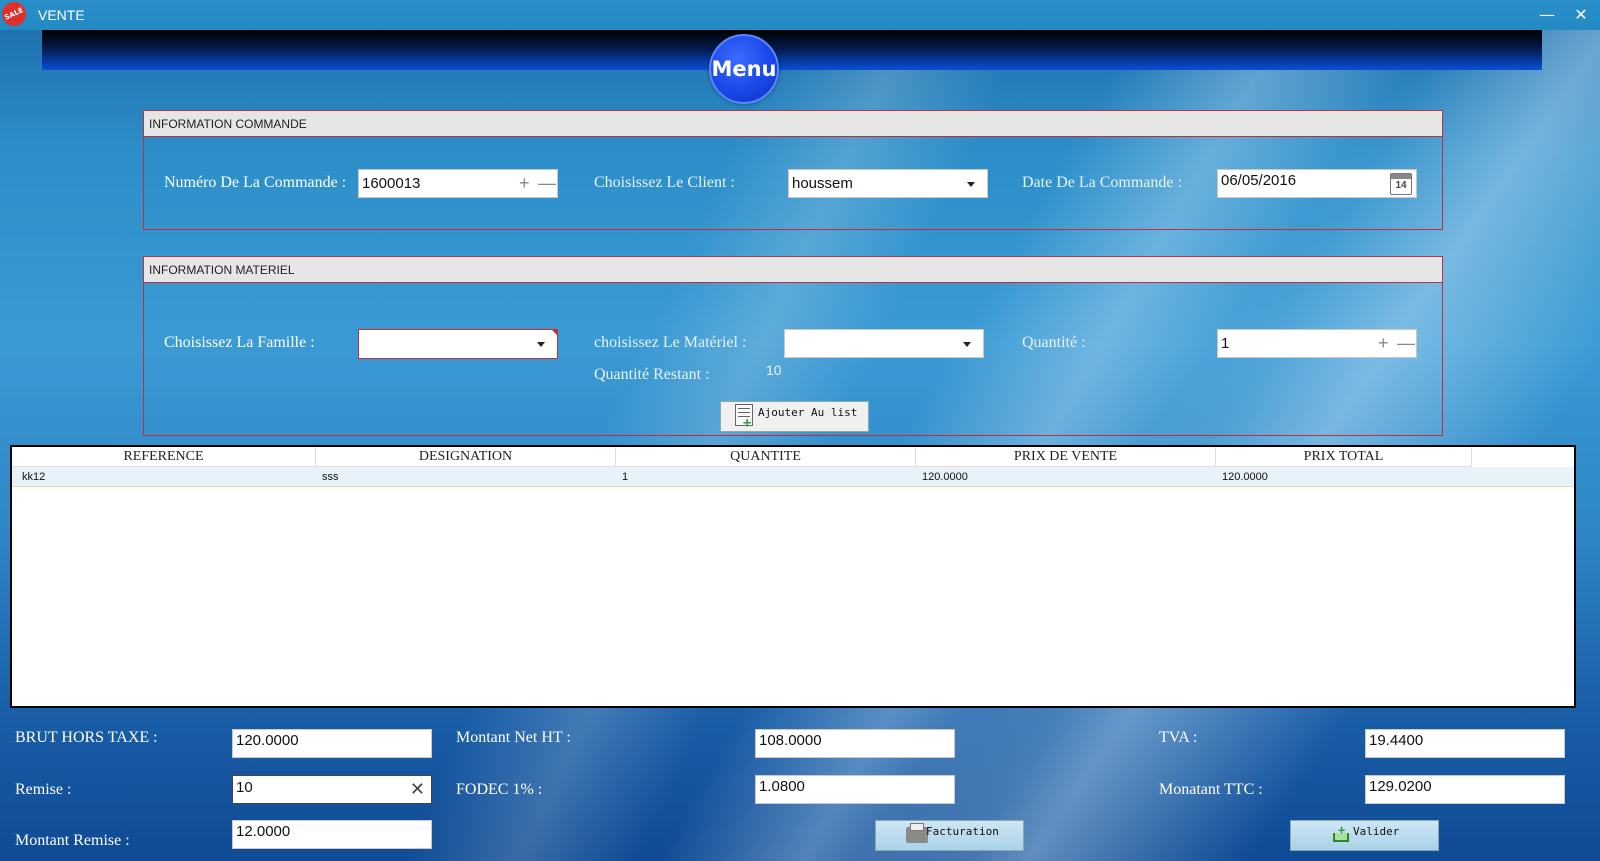 This screenshot has height=861, width=1600. Describe the element at coordinates (625, 477) in the screenshot. I see `table-cell: 1` at that location.